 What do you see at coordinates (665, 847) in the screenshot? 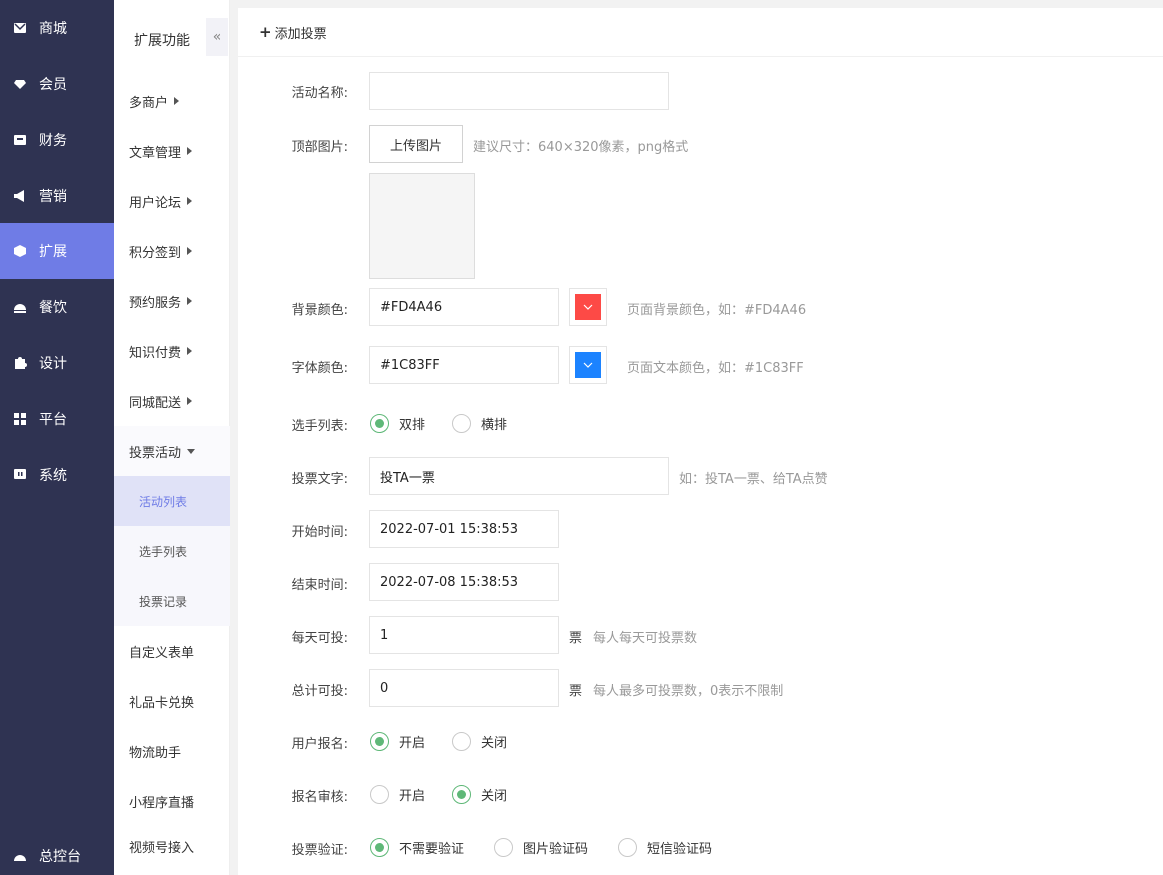
I see `radio-verify-sms: 短信验证码` at bounding box center [665, 847].